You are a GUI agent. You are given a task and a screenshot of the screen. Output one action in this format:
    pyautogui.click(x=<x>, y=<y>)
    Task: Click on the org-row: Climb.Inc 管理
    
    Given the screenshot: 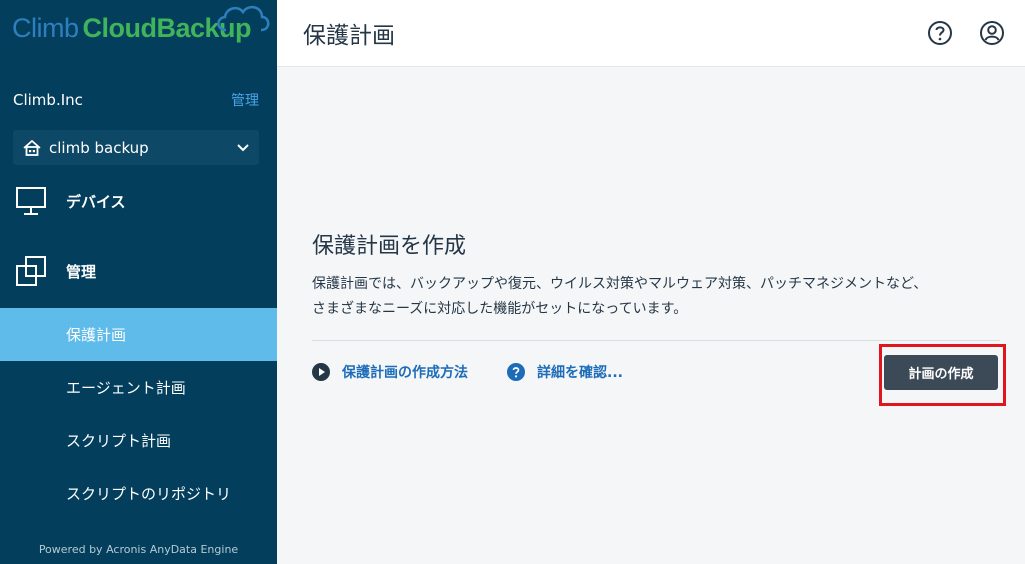 What is the action you would take?
    pyautogui.click(x=136, y=100)
    